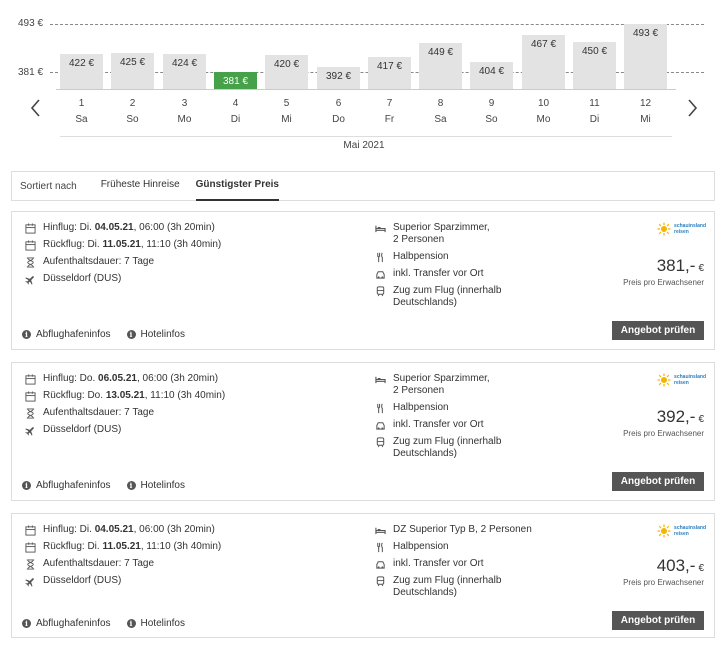  What do you see at coordinates (491, 112) in the screenshot?
I see `day-label: 9 So` at bounding box center [491, 112].